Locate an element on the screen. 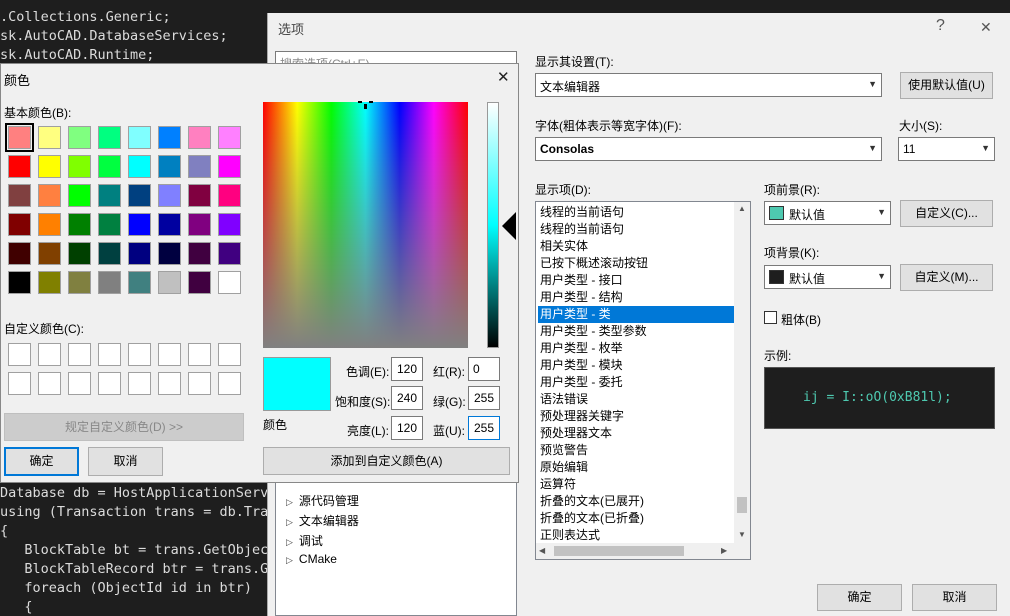  color-spectrum is located at coordinates (365, 224).